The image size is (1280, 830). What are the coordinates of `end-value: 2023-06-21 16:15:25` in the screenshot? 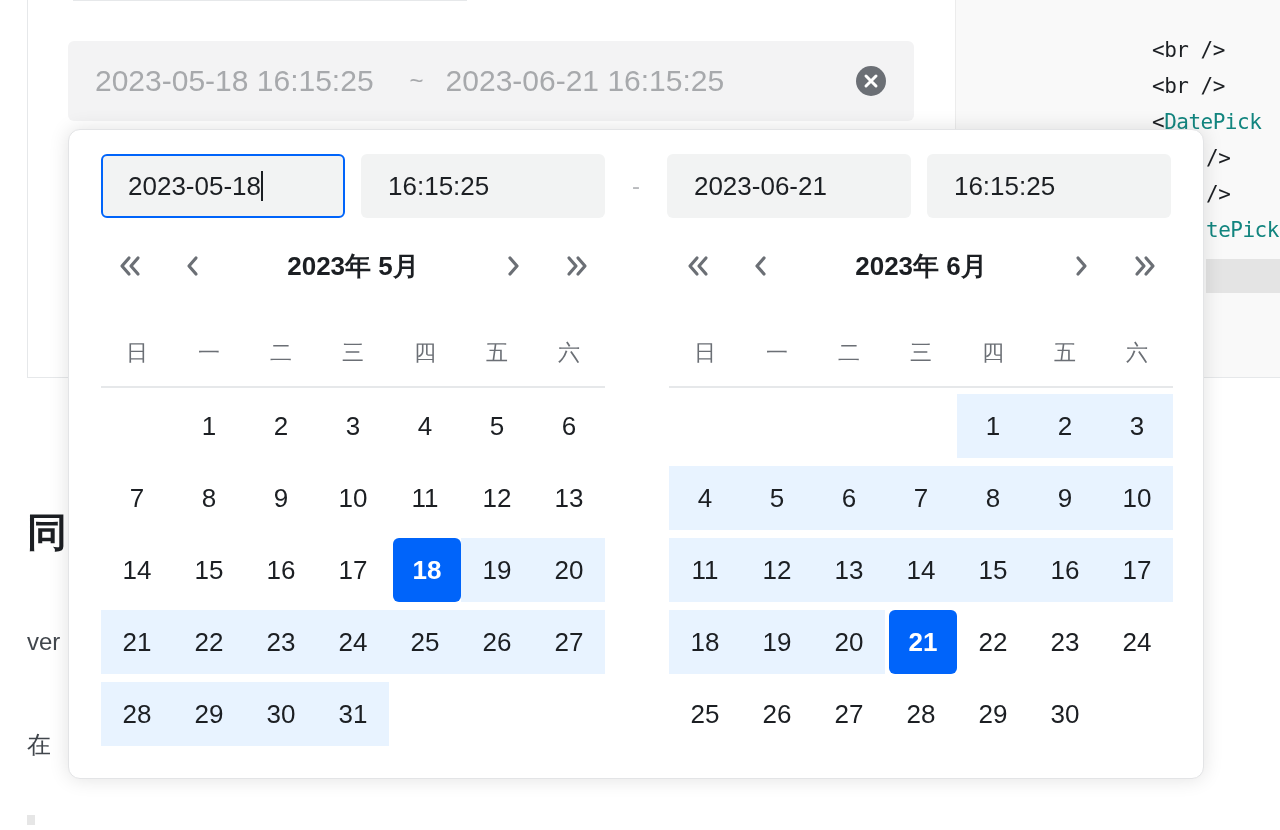 It's located at (585, 81).